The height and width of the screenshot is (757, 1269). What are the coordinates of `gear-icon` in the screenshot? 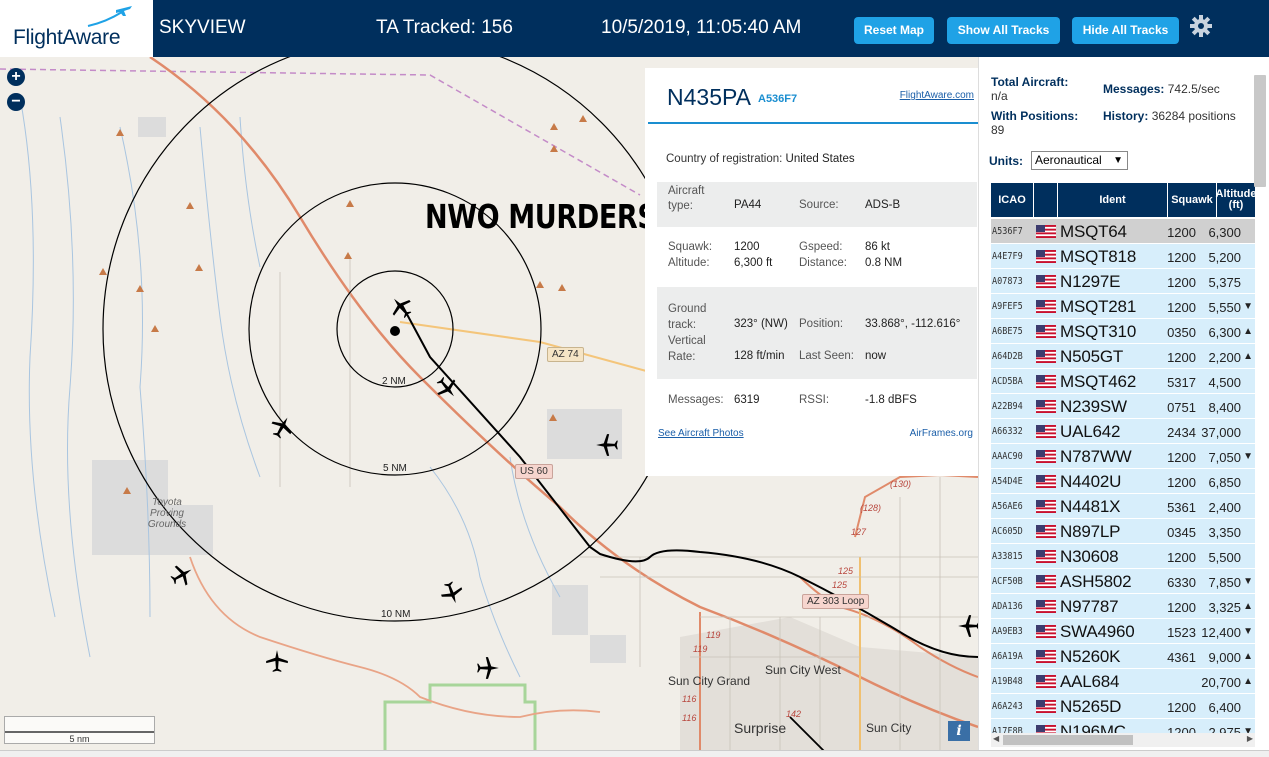 It's located at (1201, 26).